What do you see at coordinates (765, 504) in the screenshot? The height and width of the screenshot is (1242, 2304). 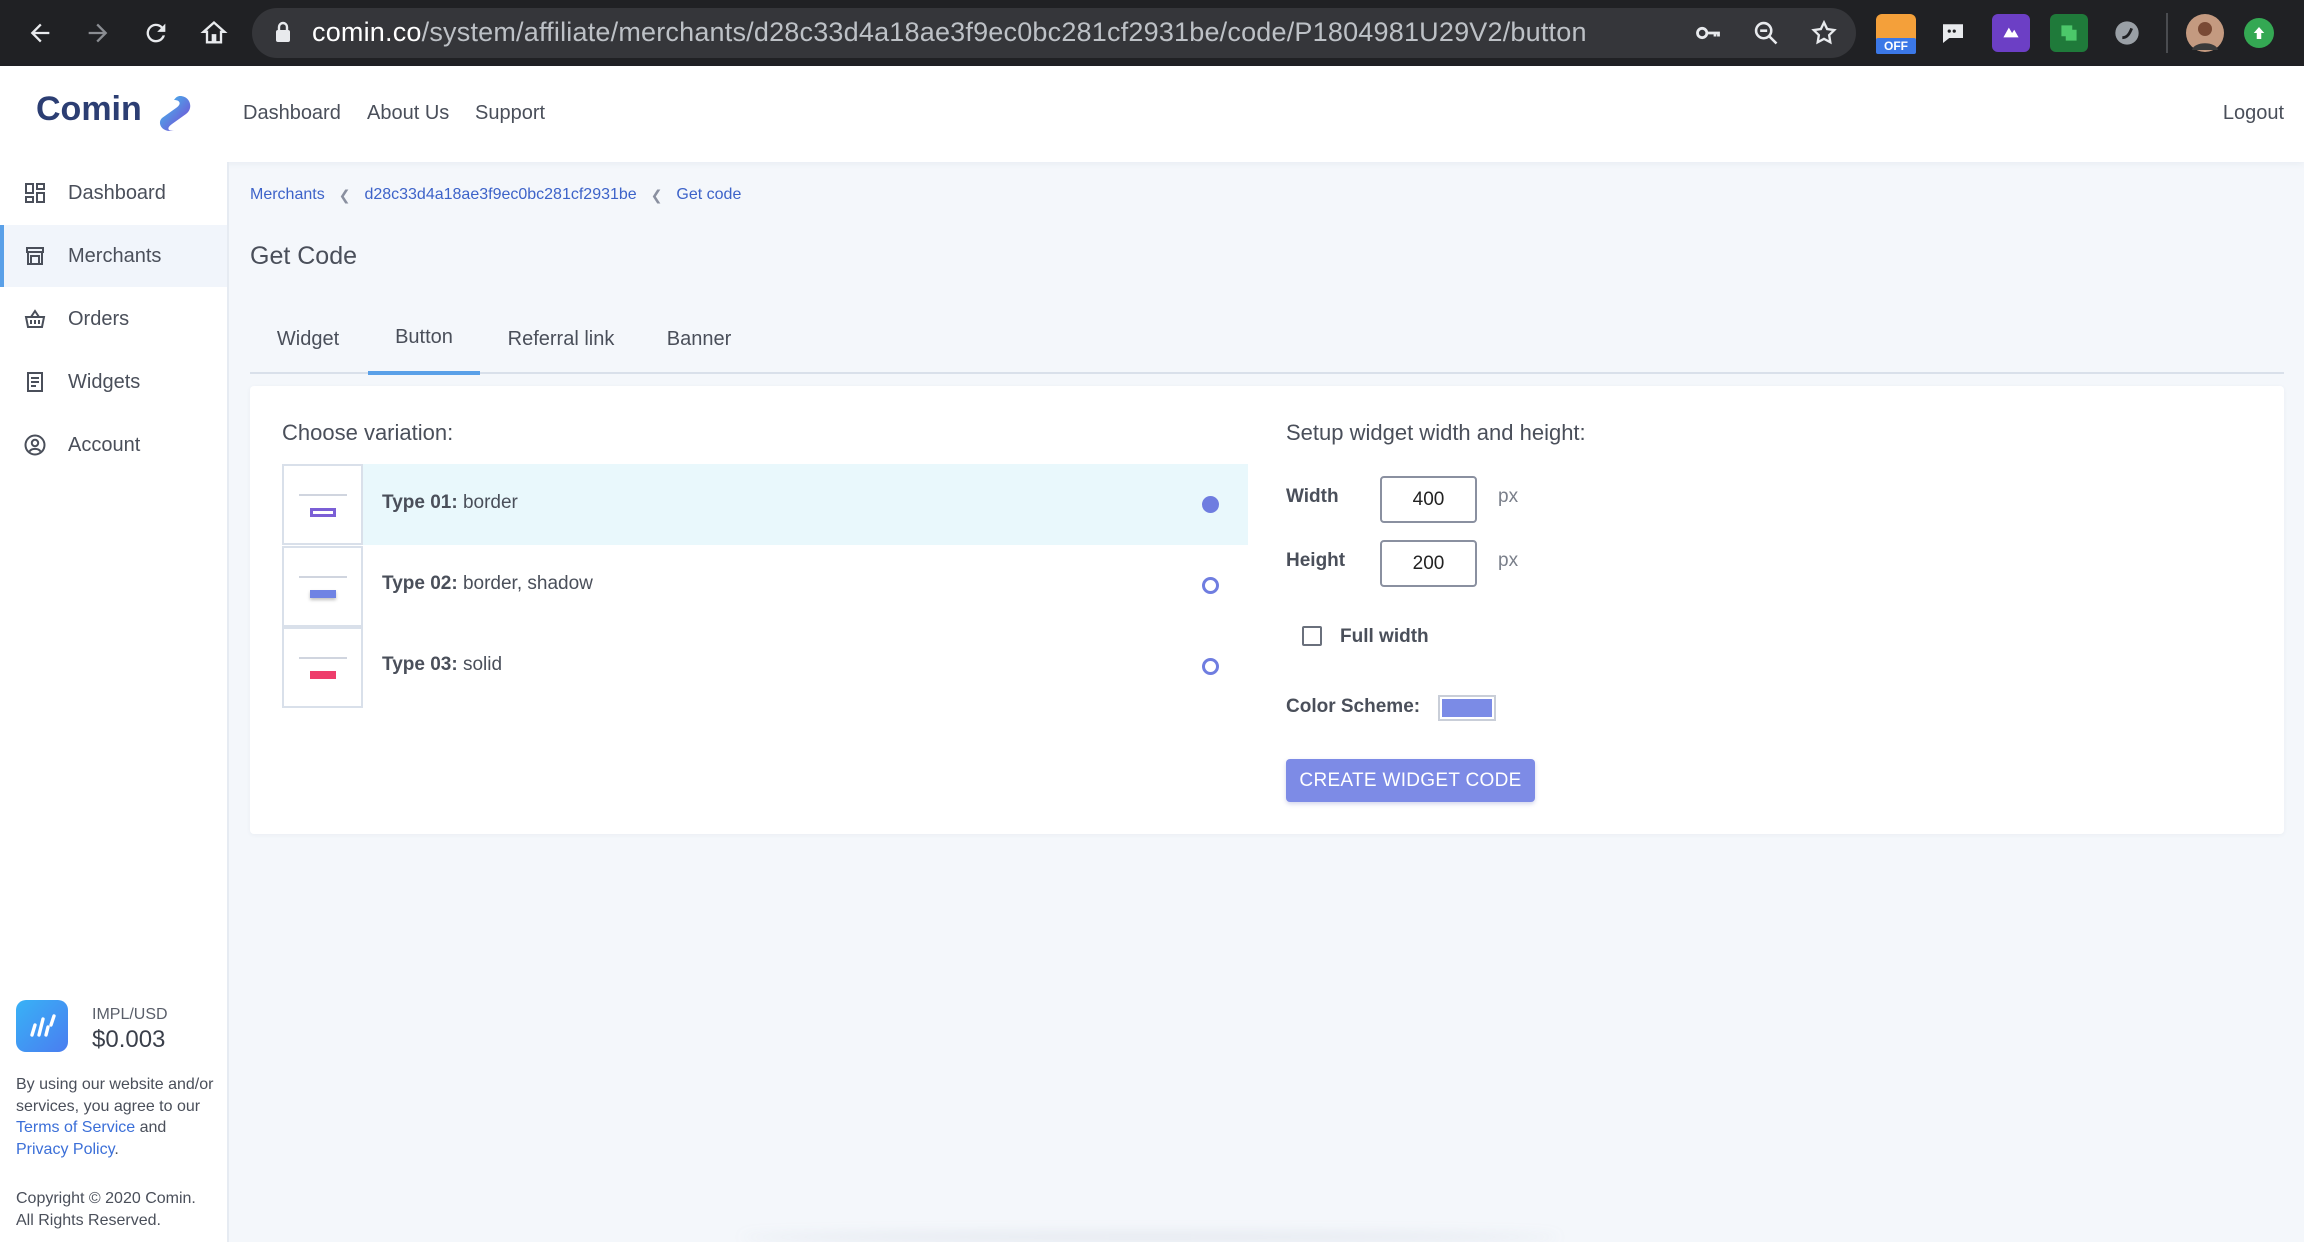 I see `variation-type-01: Type 01: border` at bounding box center [765, 504].